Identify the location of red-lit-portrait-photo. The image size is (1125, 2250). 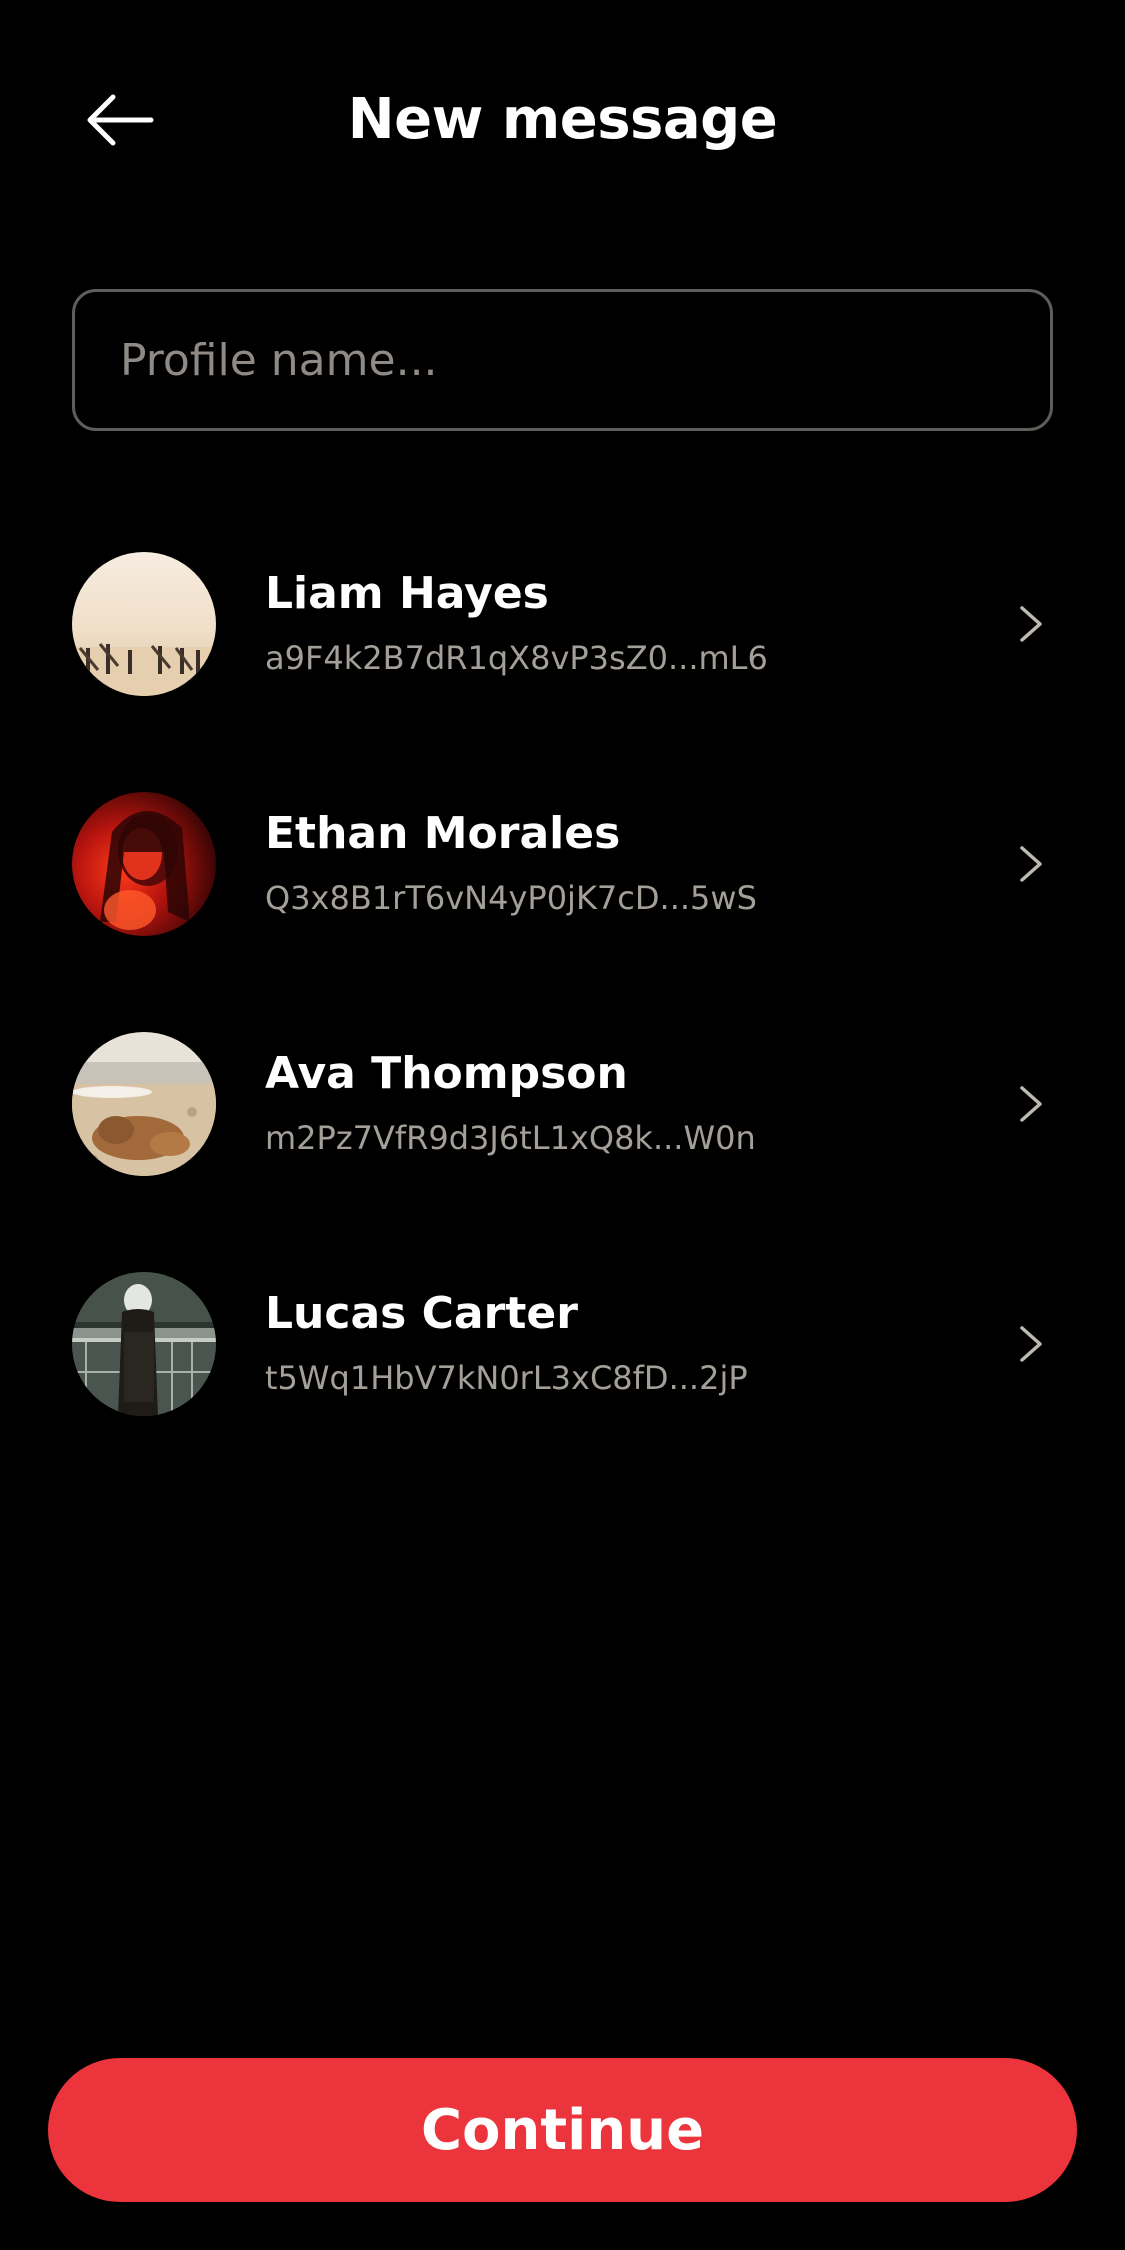
(144, 864).